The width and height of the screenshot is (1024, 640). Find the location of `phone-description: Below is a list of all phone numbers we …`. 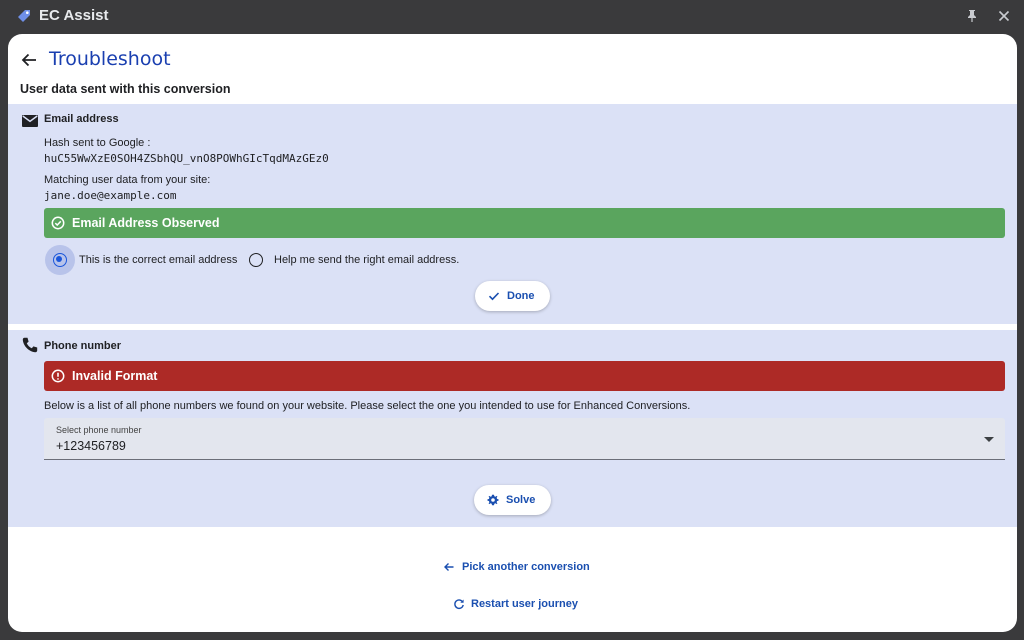

phone-description: Below is a list of all phone numbers we … is located at coordinates (367, 406).